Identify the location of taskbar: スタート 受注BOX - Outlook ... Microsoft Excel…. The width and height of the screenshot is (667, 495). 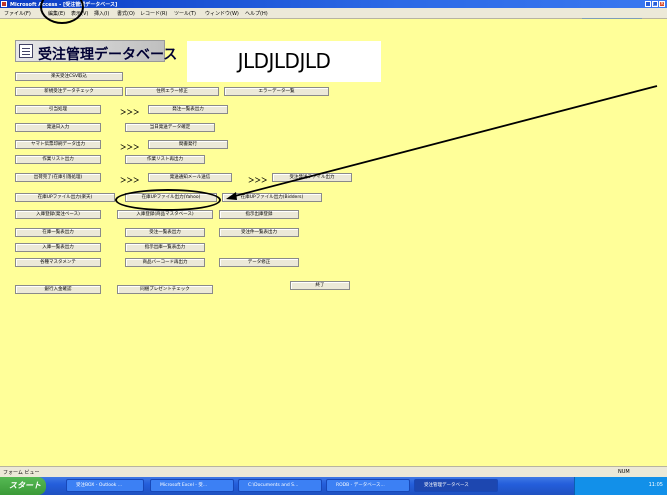
(333, 486).